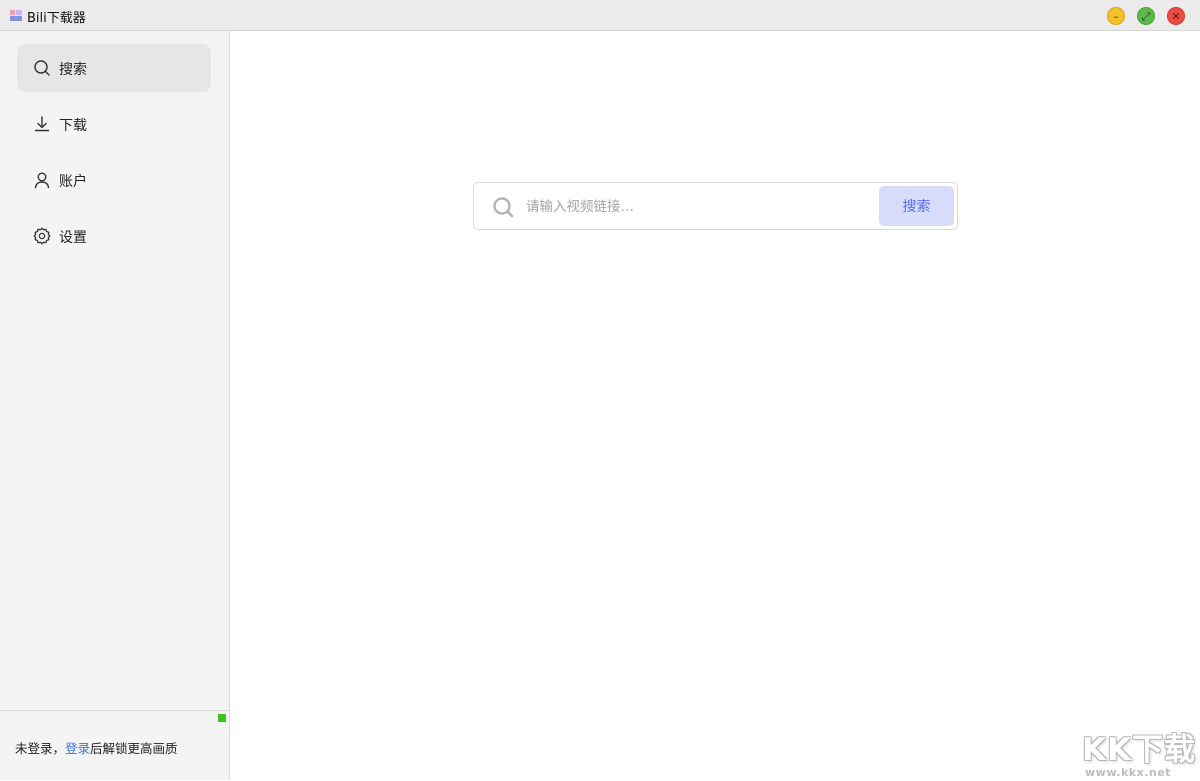 The height and width of the screenshot is (781, 1200). Describe the element at coordinates (40, 748) in the screenshot. I see `login-hint-prefix: 未登录，` at that location.